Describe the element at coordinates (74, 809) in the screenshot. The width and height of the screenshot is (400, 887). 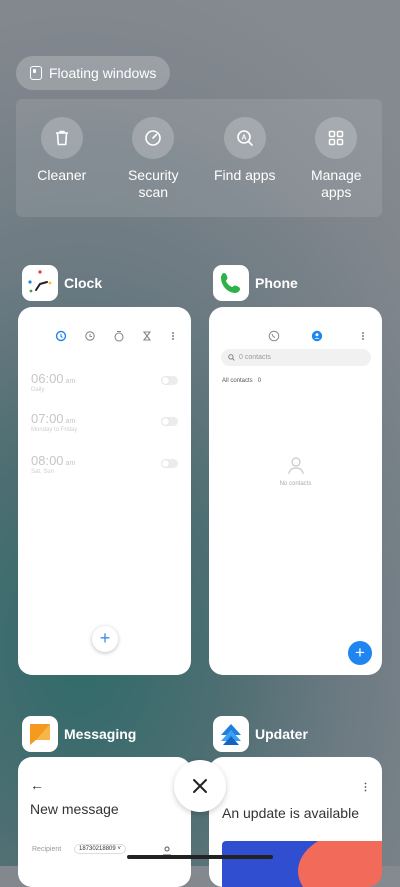
I see `new-message-heading: New message` at that location.